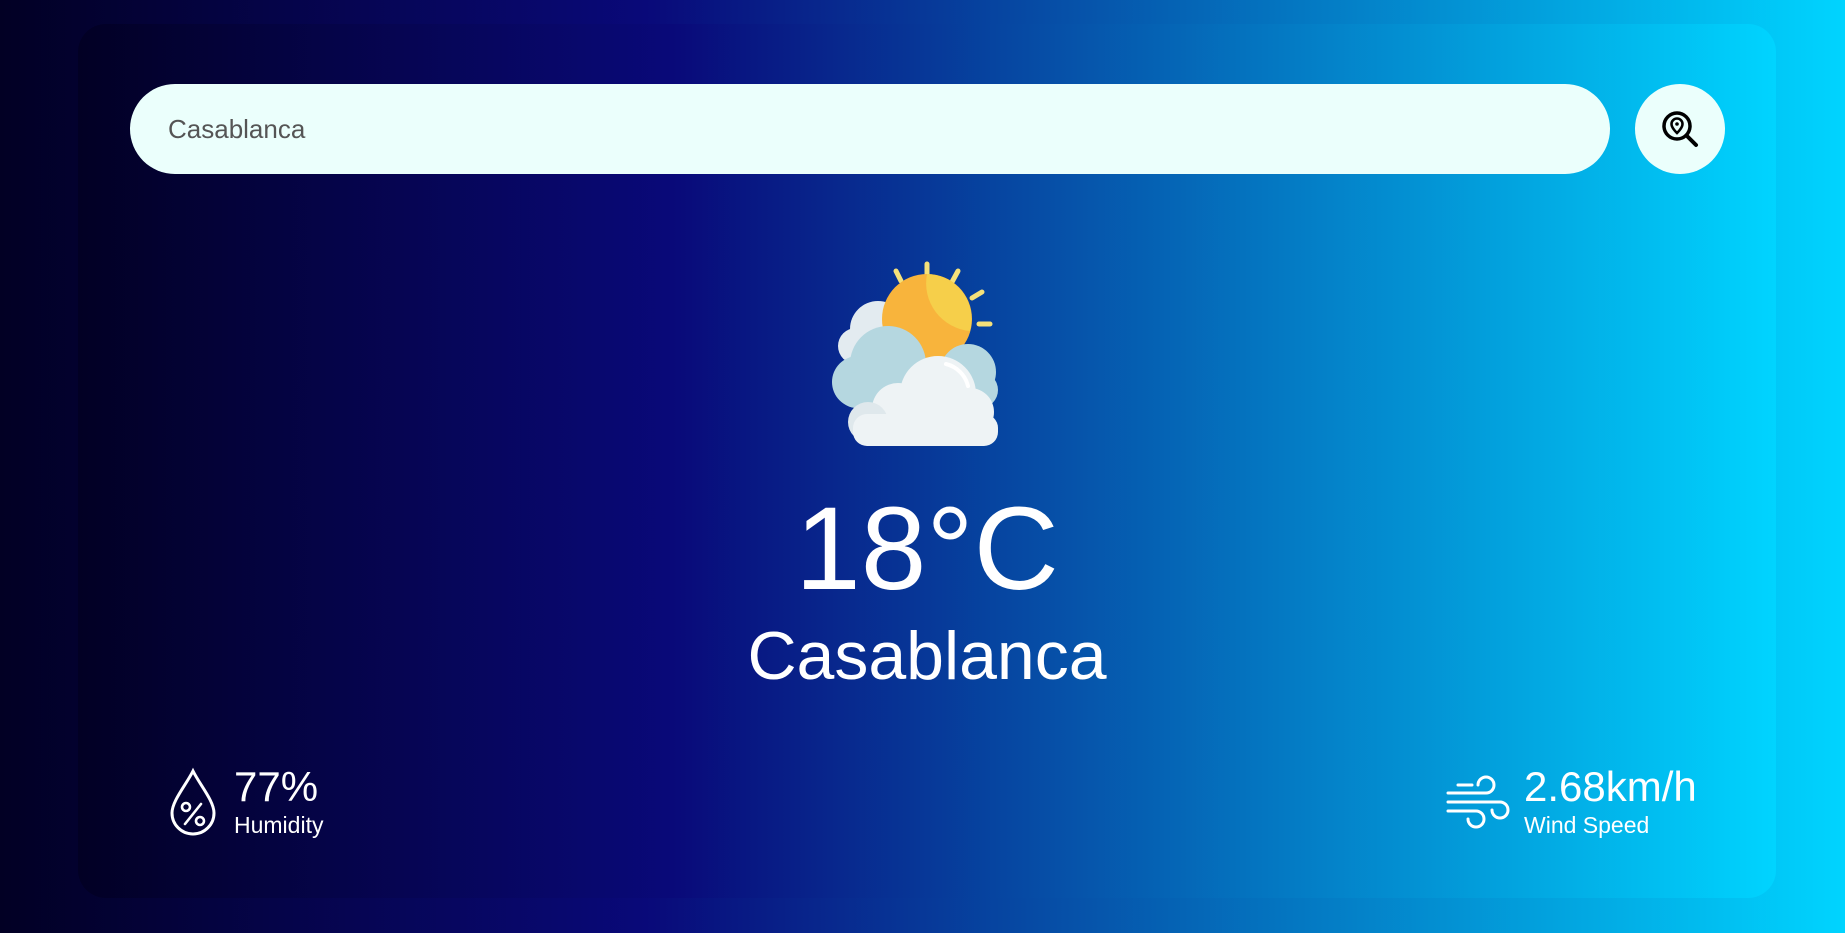 The width and height of the screenshot is (1845, 933). What do you see at coordinates (279, 825) in the screenshot?
I see `humidity-label: Humidity` at bounding box center [279, 825].